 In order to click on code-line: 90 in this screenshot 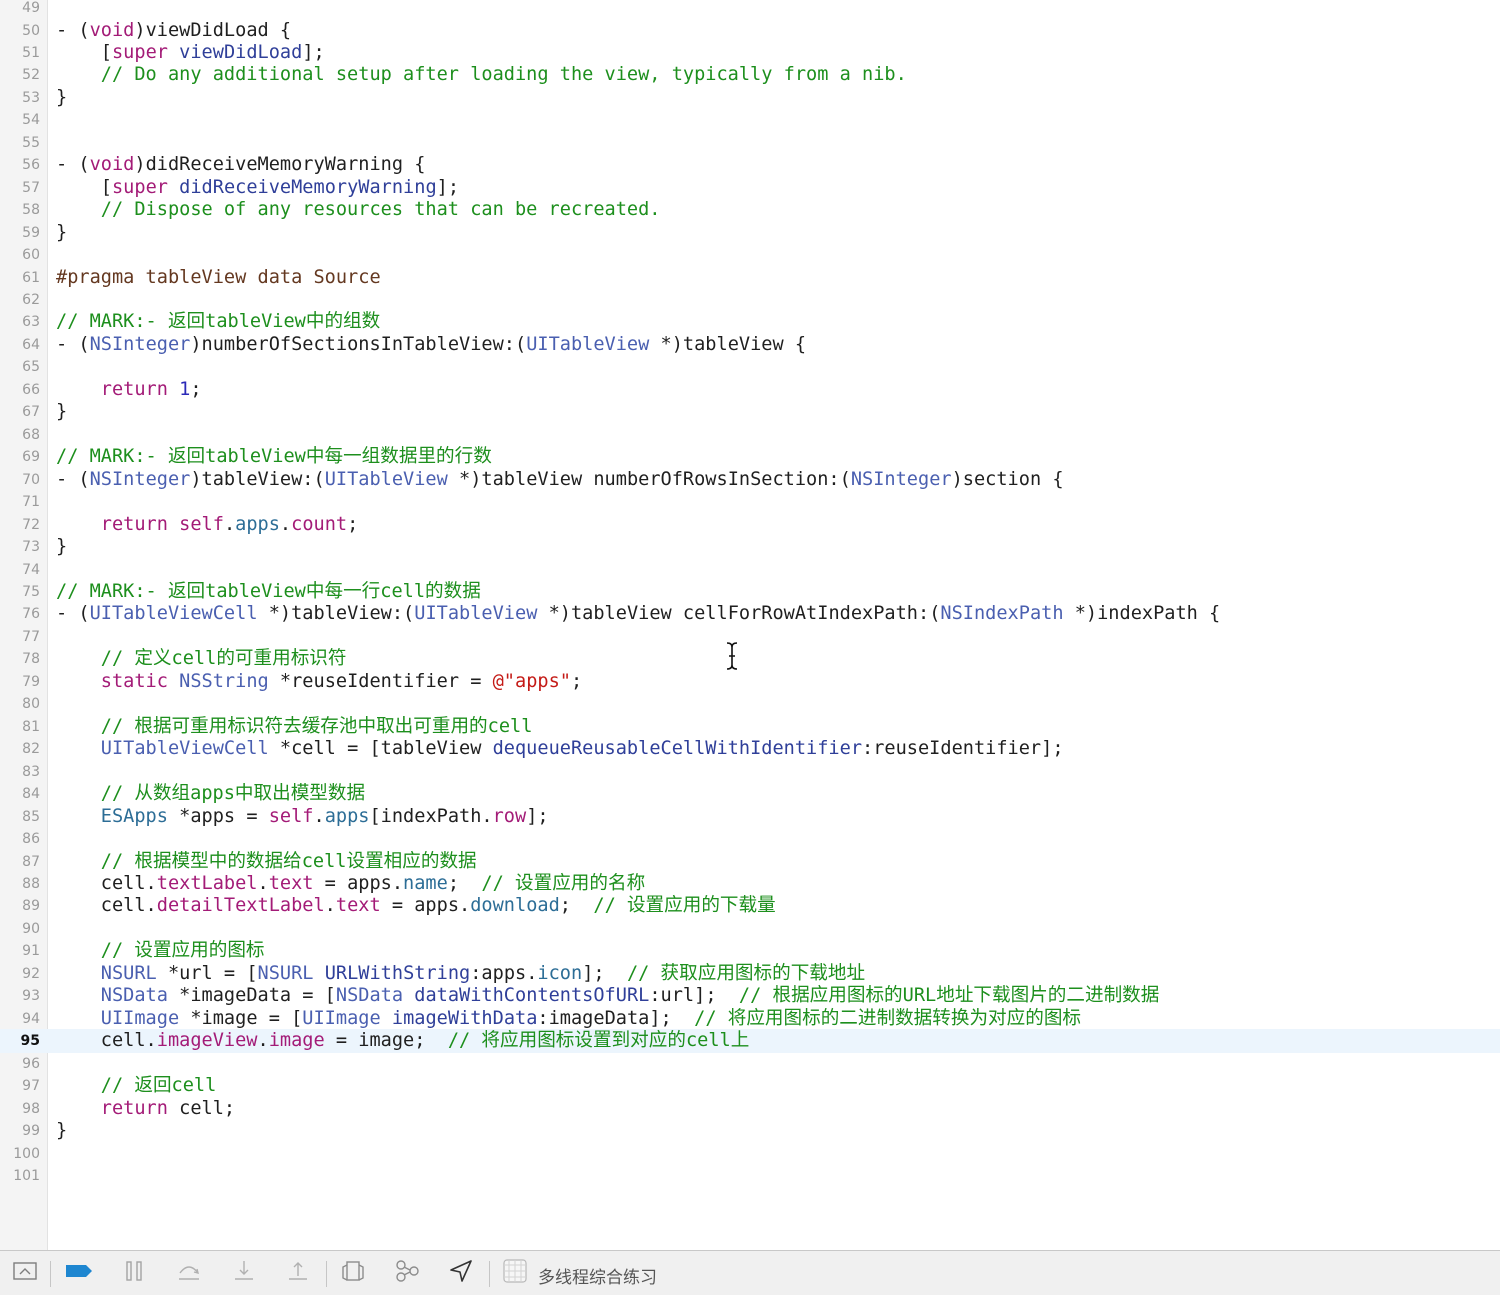, I will do `click(750, 929)`.